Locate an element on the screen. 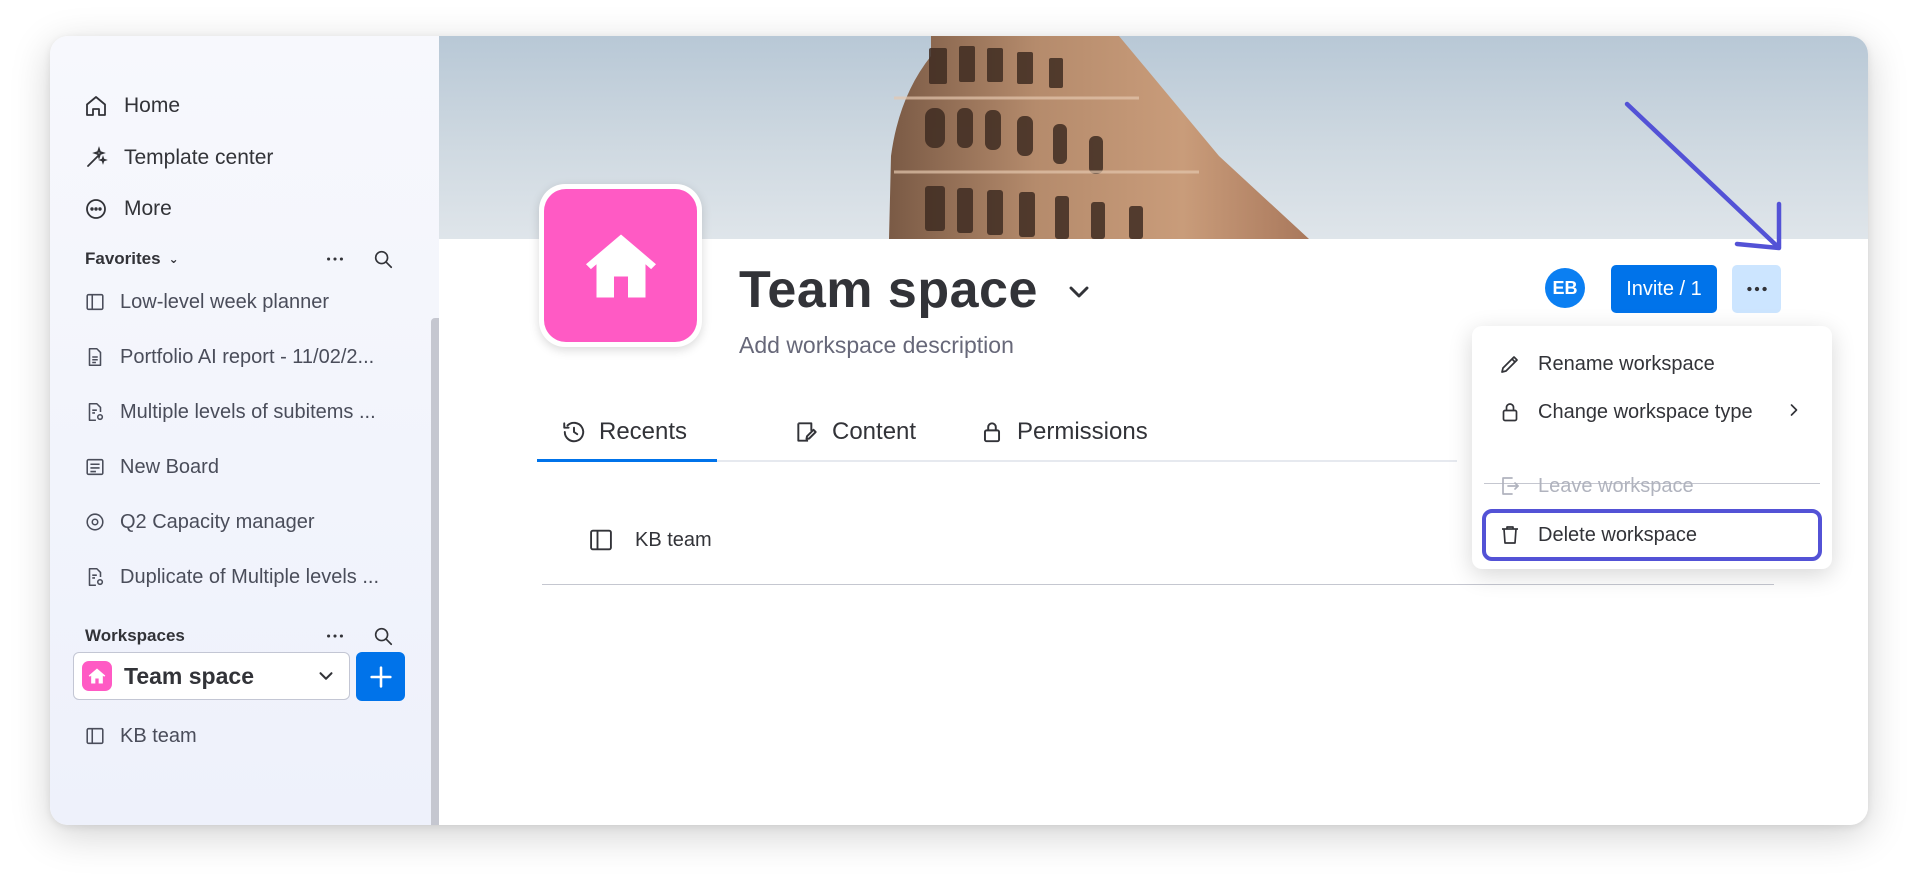 The image size is (1916, 889). sidebar-item-home: Home is located at coordinates (132, 106).